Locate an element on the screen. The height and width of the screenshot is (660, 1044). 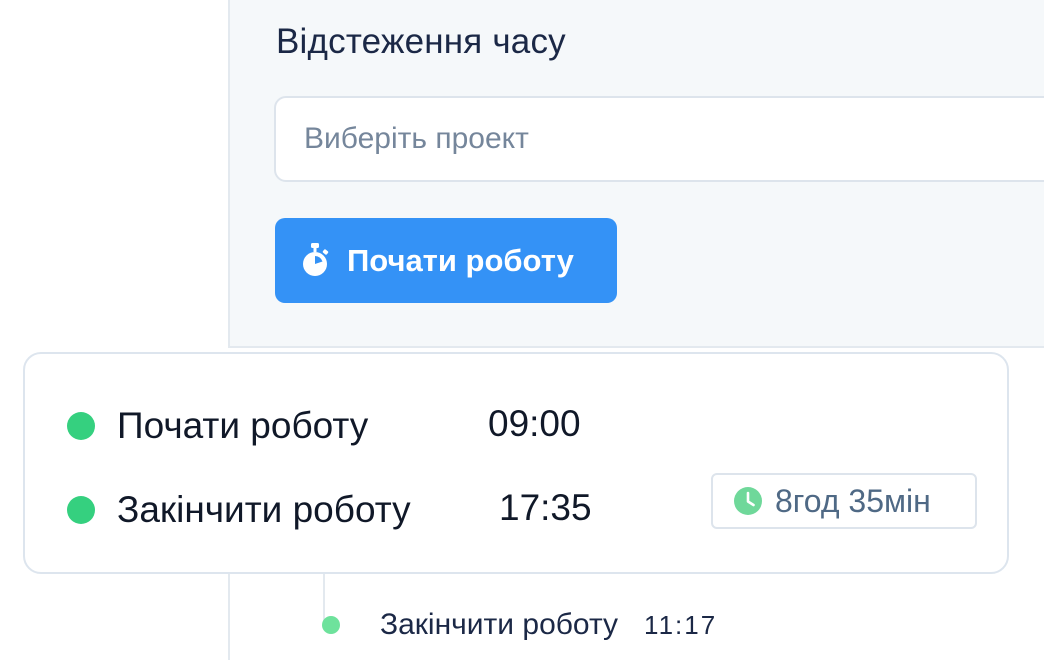
duration-badge: 8год 35мін is located at coordinates (844, 501).